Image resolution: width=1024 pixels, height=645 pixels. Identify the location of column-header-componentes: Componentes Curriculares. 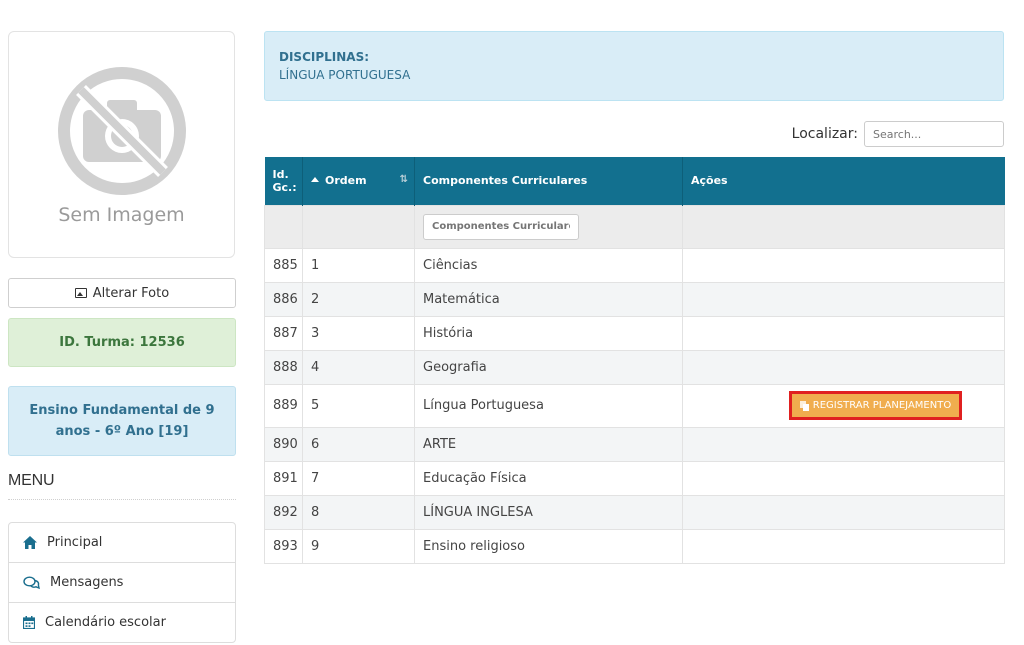
(548, 181).